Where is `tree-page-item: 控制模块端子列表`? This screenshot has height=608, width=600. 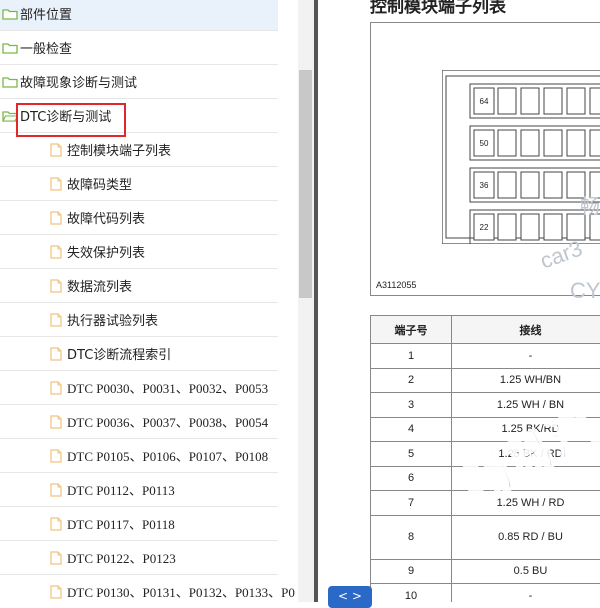 tree-page-item: 控制模块端子列表 is located at coordinates (139, 150).